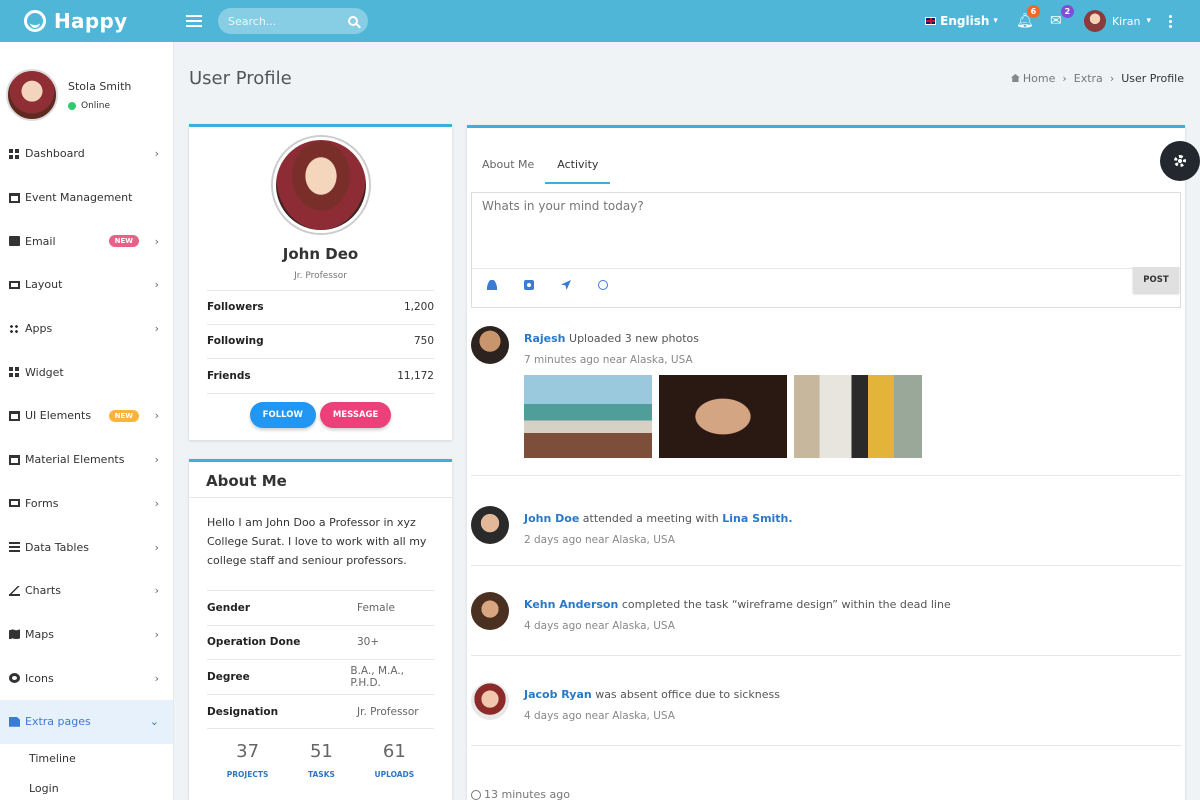 The height and width of the screenshot is (800, 1200). Describe the element at coordinates (123, 415) in the screenshot. I see `new-badge: NEW` at that location.